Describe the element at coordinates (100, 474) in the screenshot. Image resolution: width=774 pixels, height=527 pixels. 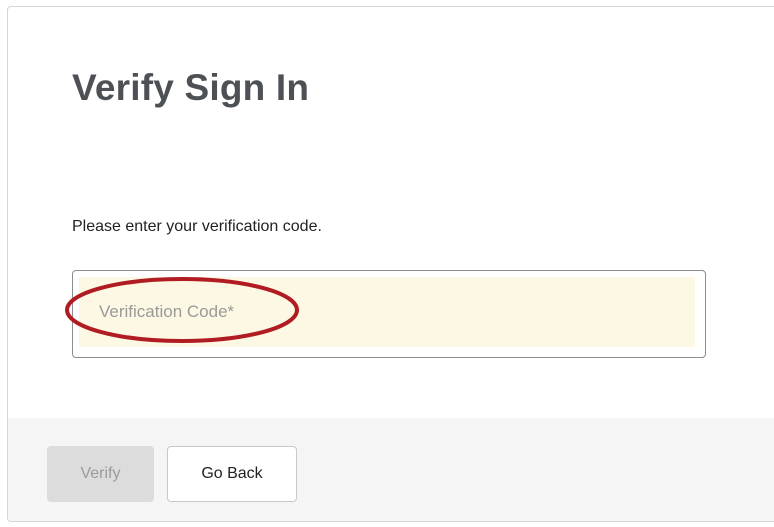
I see `verify-button: Verify` at that location.